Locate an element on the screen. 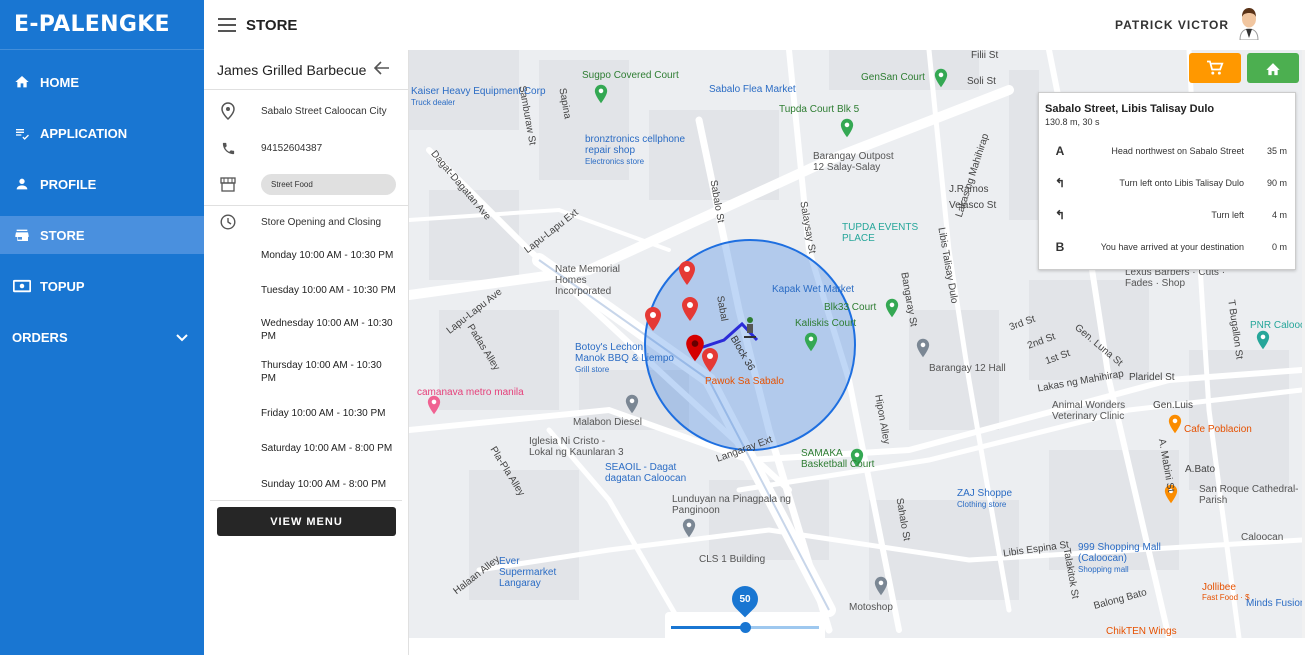  hours-item: Friday 10:00 AM - 10:30 PM is located at coordinates (323, 413).